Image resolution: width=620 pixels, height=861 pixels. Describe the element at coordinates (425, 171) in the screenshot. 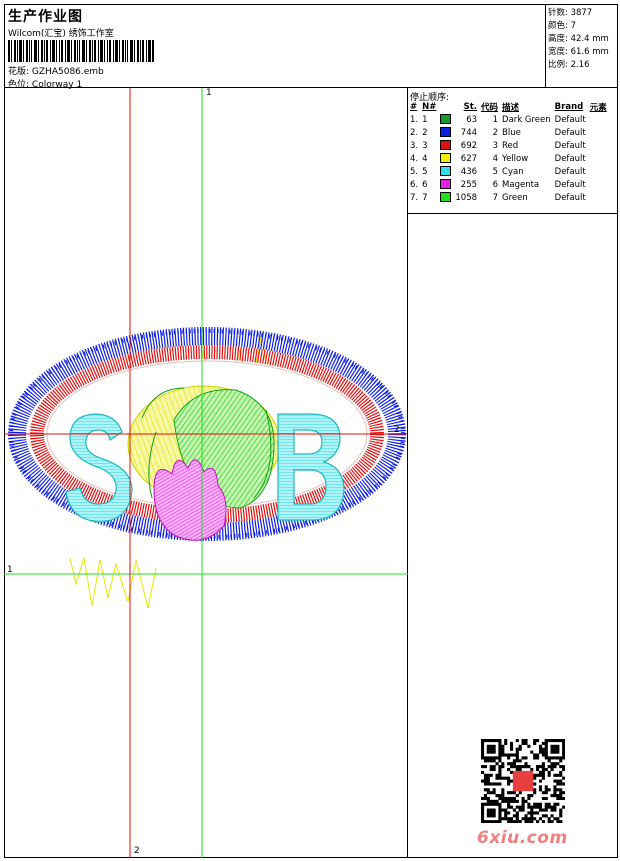

I see `row-n: 5` at that location.